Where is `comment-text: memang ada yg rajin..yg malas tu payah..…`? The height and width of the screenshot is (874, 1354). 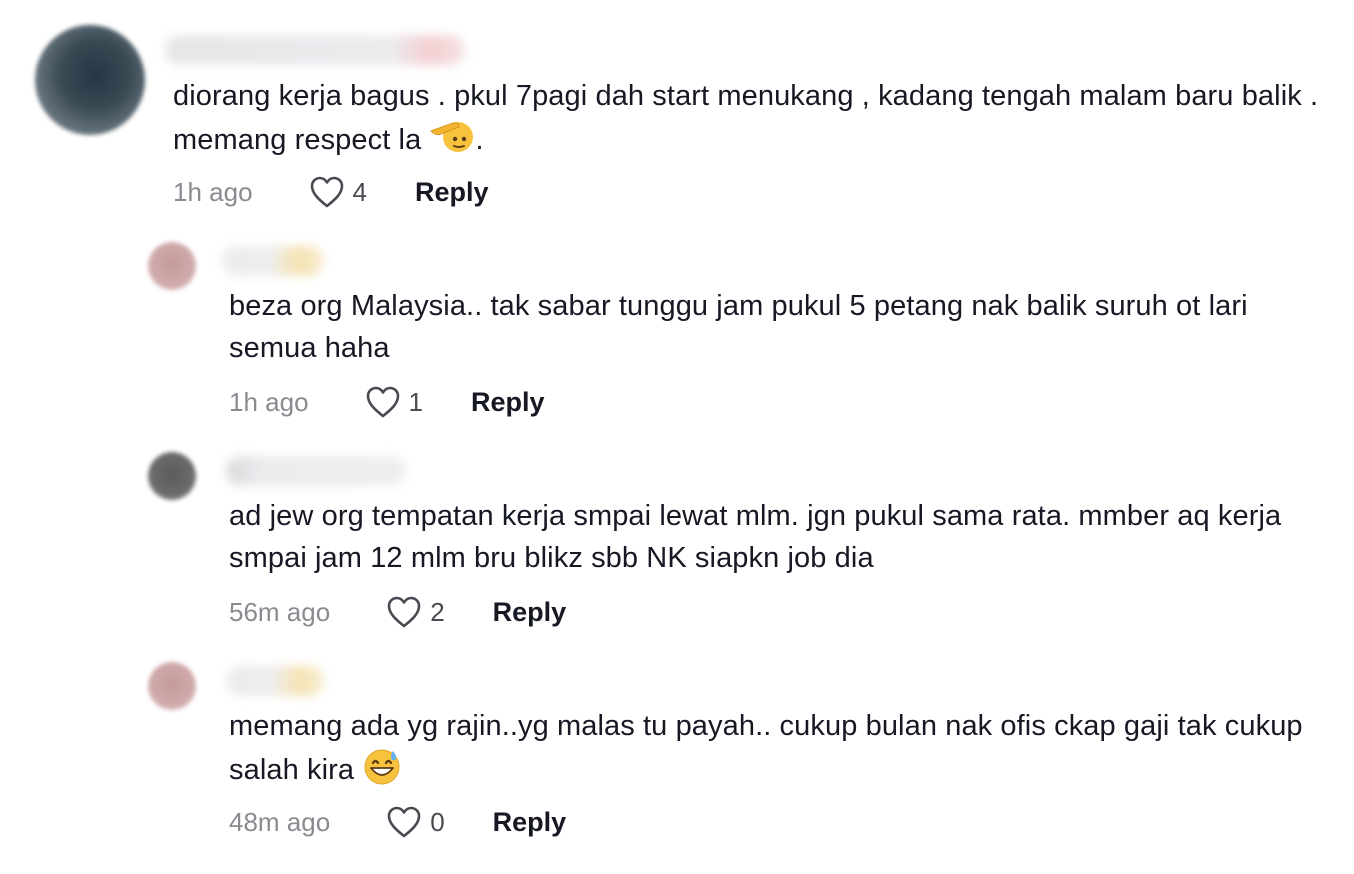 comment-text: memang ada yg rajin..yg malas tu payah..… is located at coordinates (774, 751).